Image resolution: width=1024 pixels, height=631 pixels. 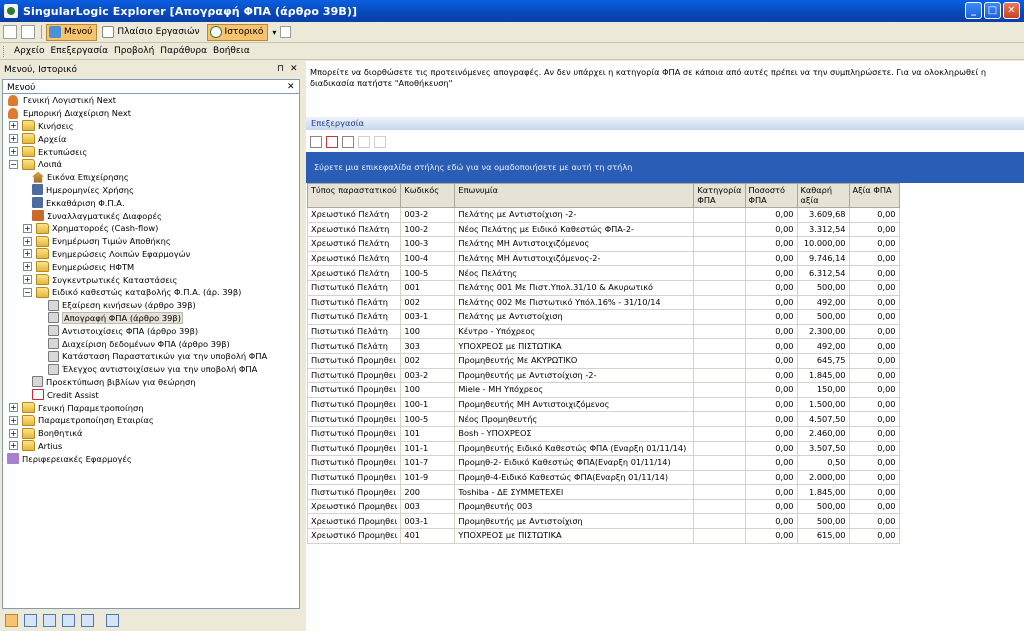 What do you see at coordinates (364, 142) in the screenshot?
I see `save-icon` at bounding box center [364, 142].